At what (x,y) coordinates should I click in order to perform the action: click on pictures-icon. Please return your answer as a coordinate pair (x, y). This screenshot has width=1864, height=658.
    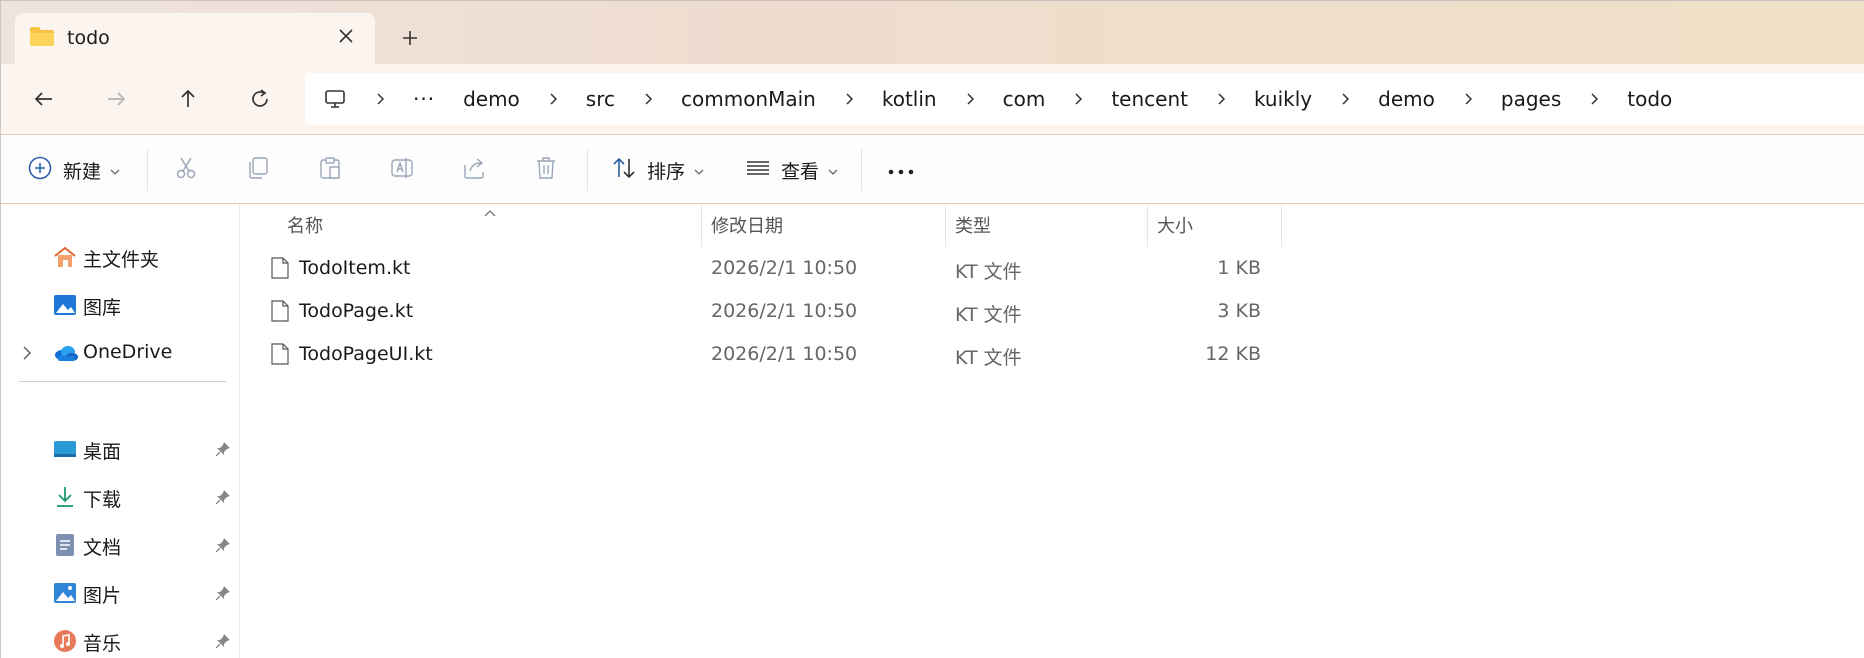
    Looking at the image, I should click on (65, 593).